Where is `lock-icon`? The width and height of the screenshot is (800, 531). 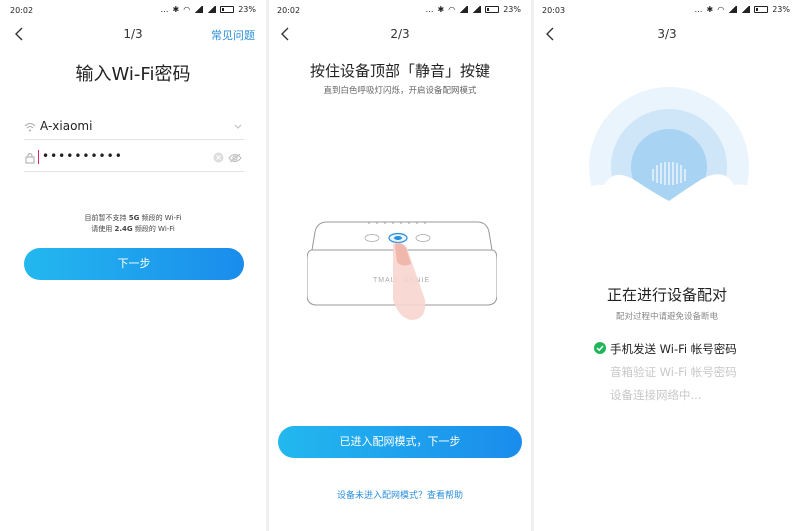 lock-icon is located at coordinates (30, 158).